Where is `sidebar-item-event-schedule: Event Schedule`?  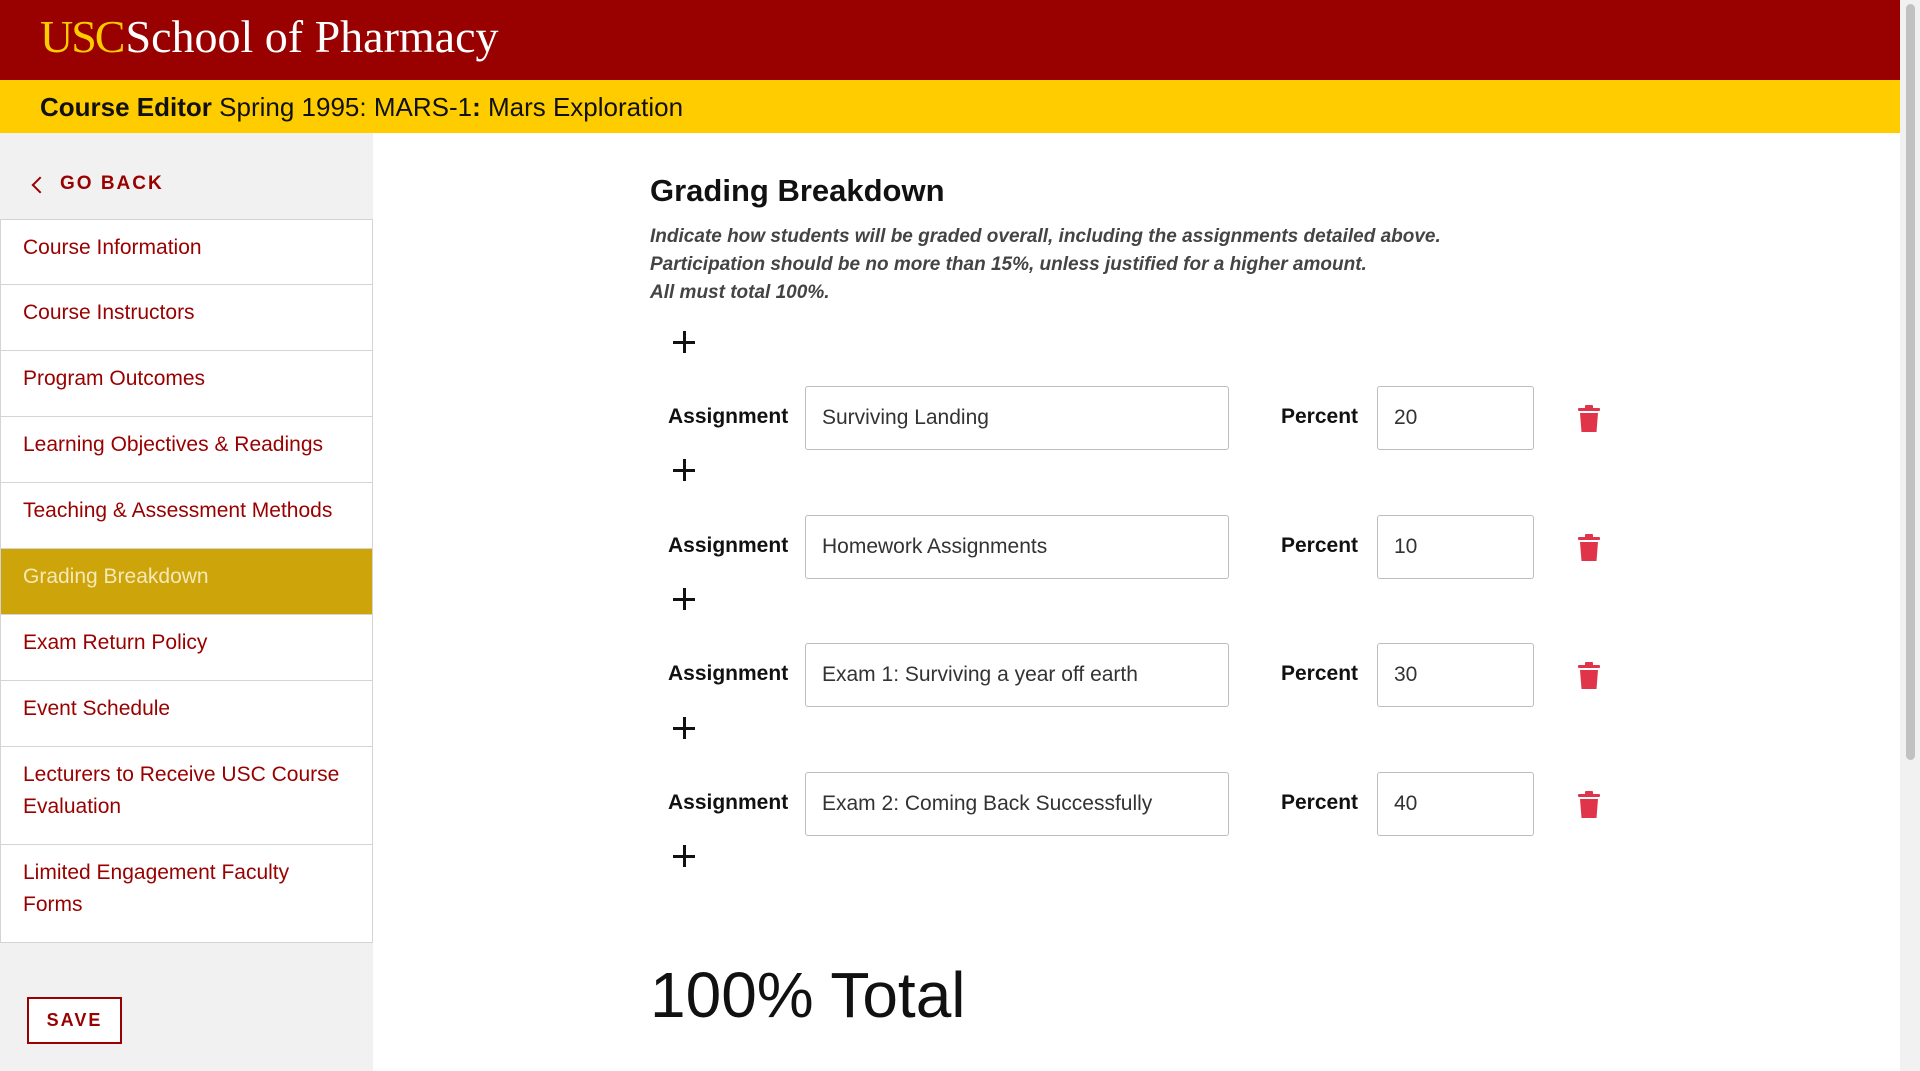 sidebar-item-event-schedule: Event Schedule is located at coordinates (186, 714).